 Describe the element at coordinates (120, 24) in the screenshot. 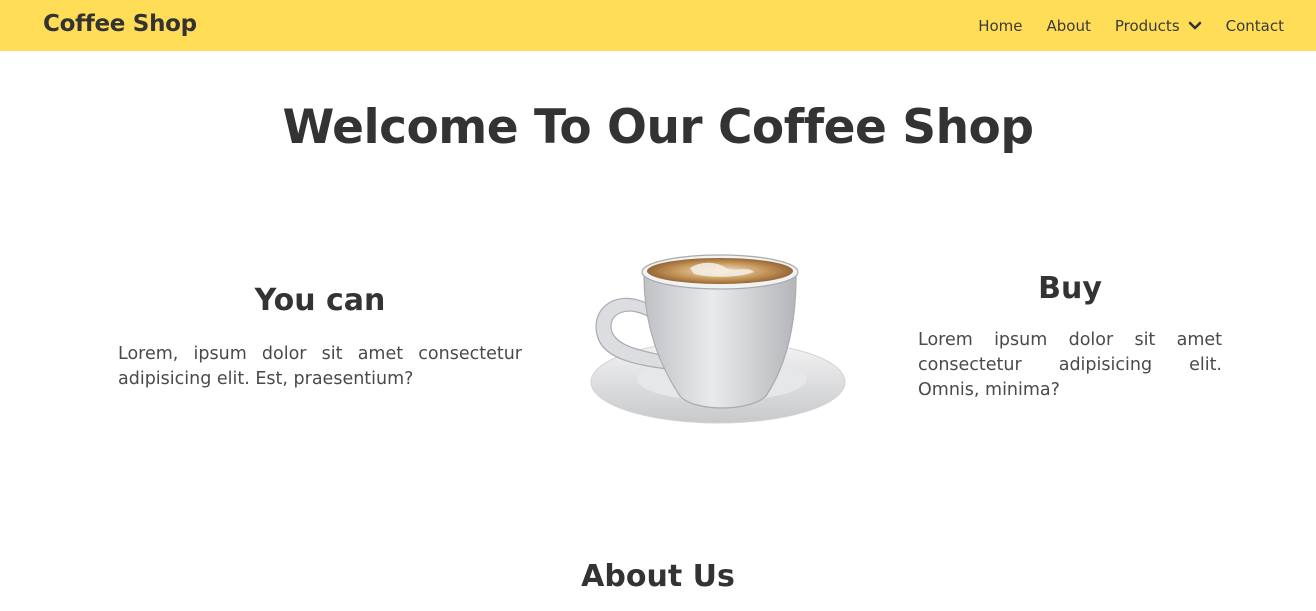

I see `brand-logo-link: Coffee Shop` at that location.